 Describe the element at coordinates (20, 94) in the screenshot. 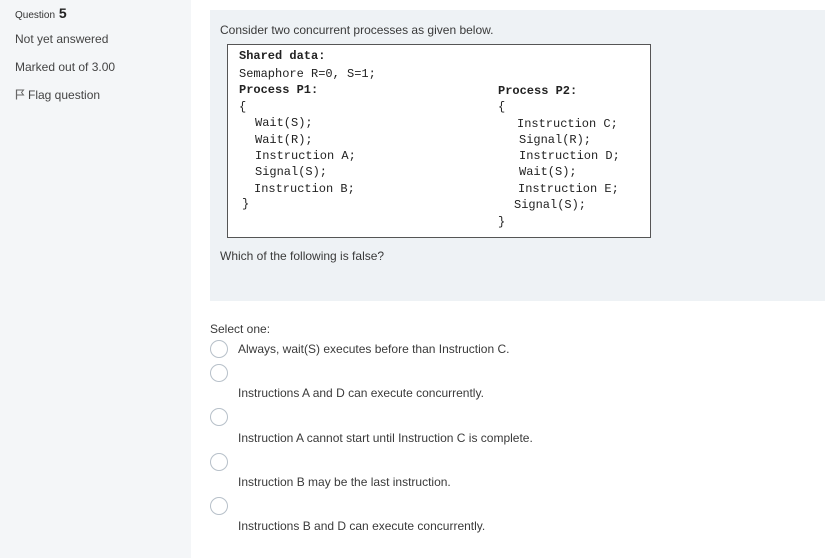

I see `flag-icon` at that location.